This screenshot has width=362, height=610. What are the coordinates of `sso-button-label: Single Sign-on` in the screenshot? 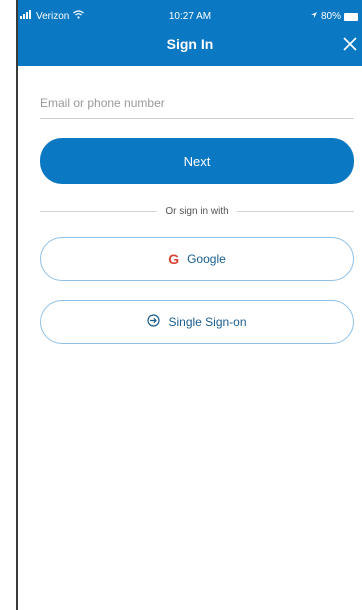 It's located at (207, 322).